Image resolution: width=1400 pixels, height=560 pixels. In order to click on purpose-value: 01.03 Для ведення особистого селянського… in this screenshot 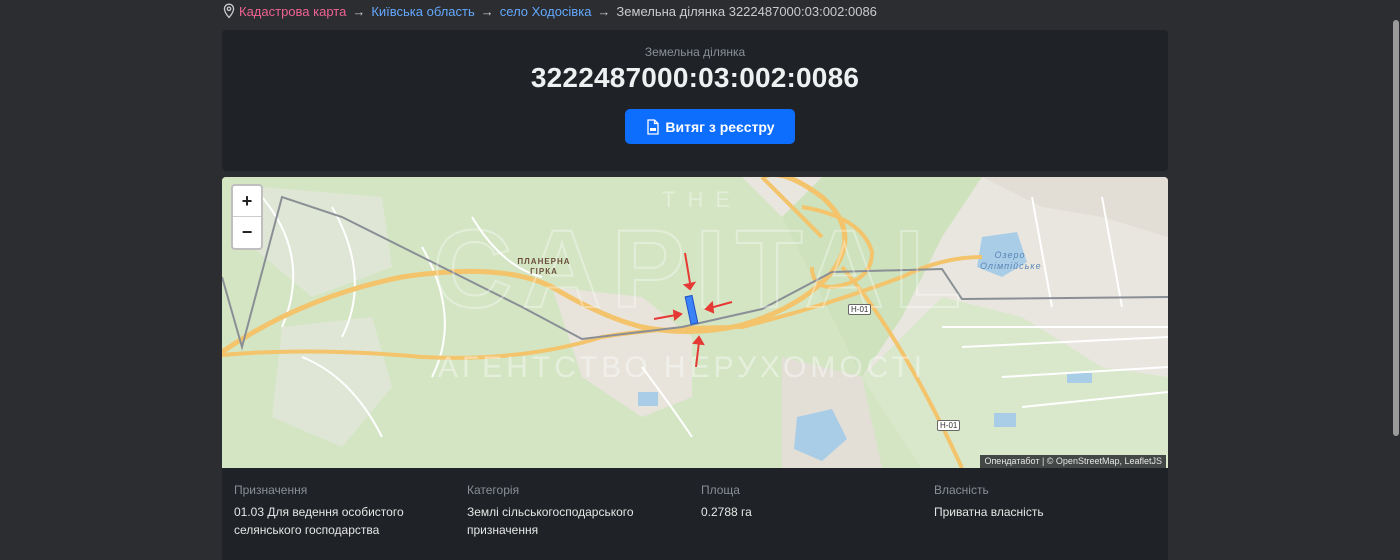, I will do `click(319, 521)`.